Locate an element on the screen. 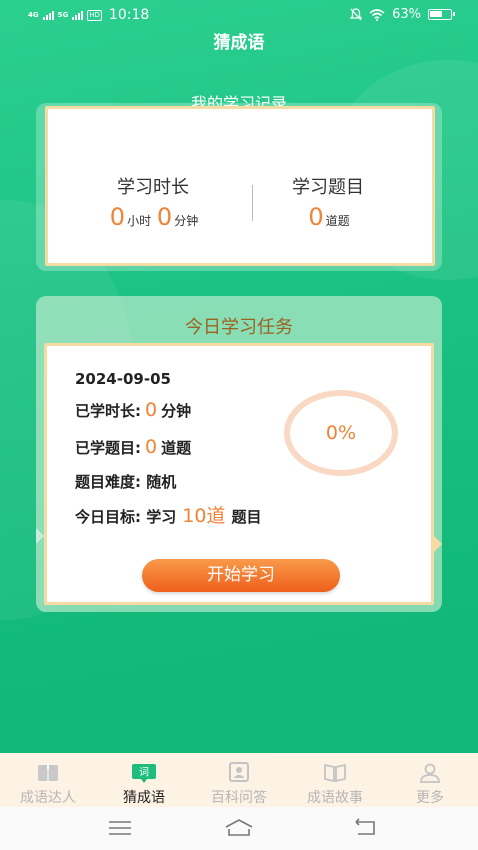 The width and height of the screenshot is (478, 850). tab-idiom-stories: 成语故事 is located at coordinates (335, 780).